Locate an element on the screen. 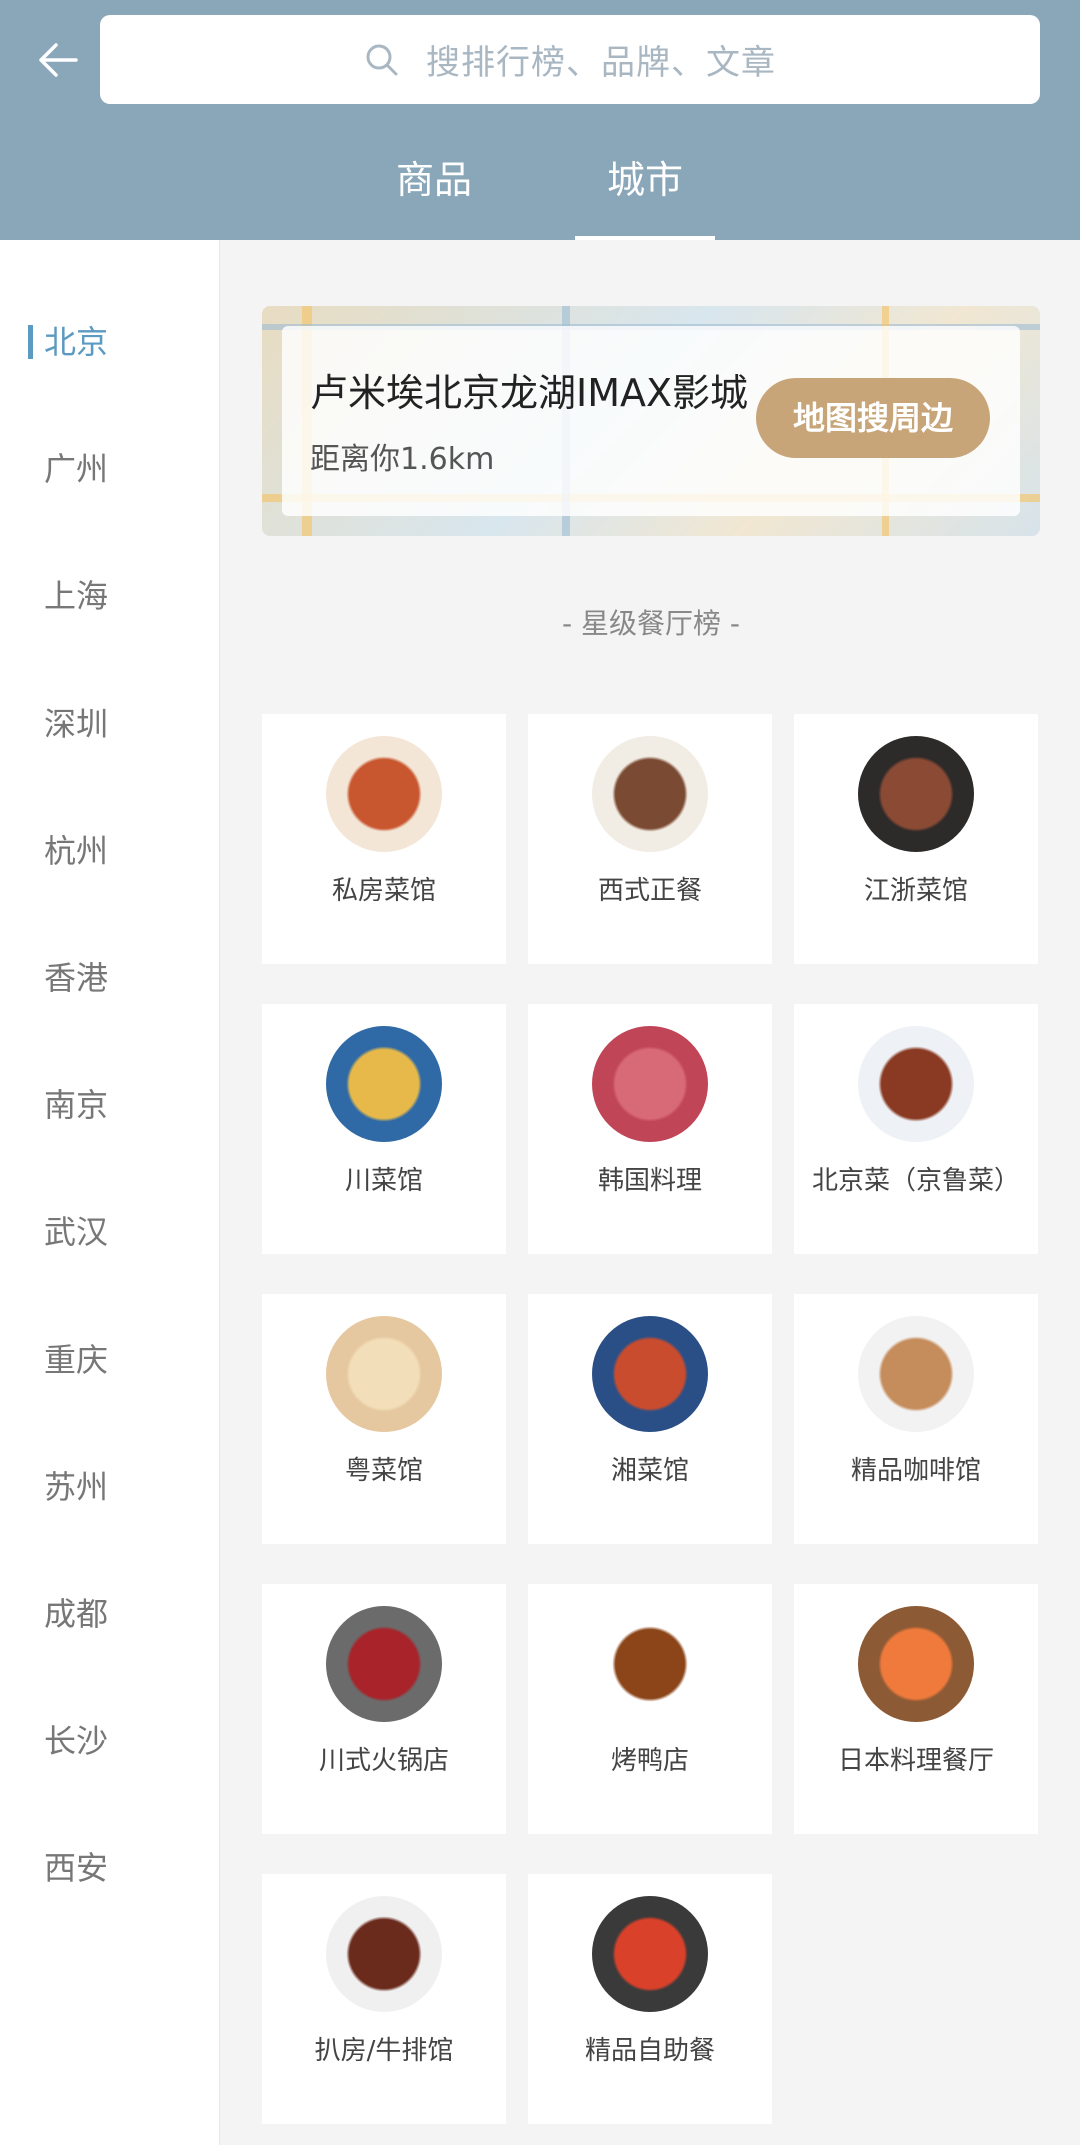  category-card: 精品咖啡馆 is located at coordinates (916, 1419).